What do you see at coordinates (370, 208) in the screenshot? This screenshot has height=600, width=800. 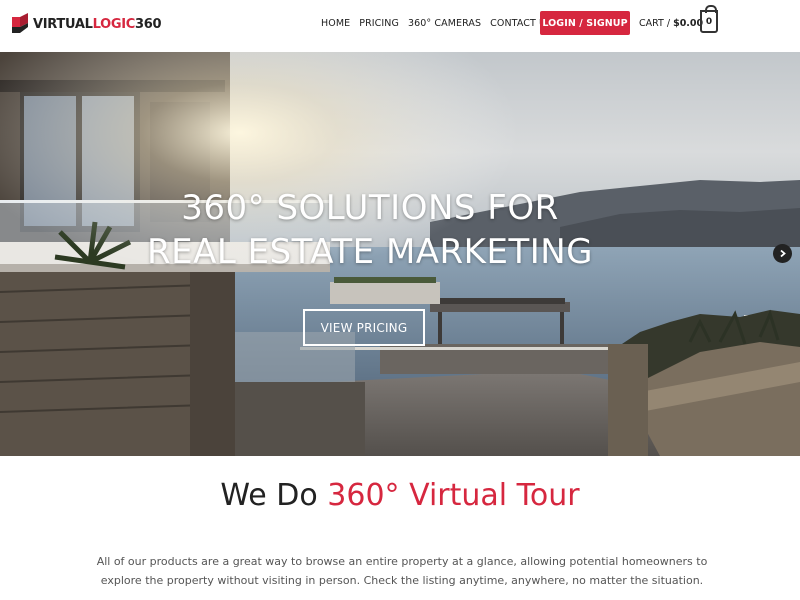 I see `hero-title-line1: 360° SOLUTIONS FOR` at bounding box center [370, 208].